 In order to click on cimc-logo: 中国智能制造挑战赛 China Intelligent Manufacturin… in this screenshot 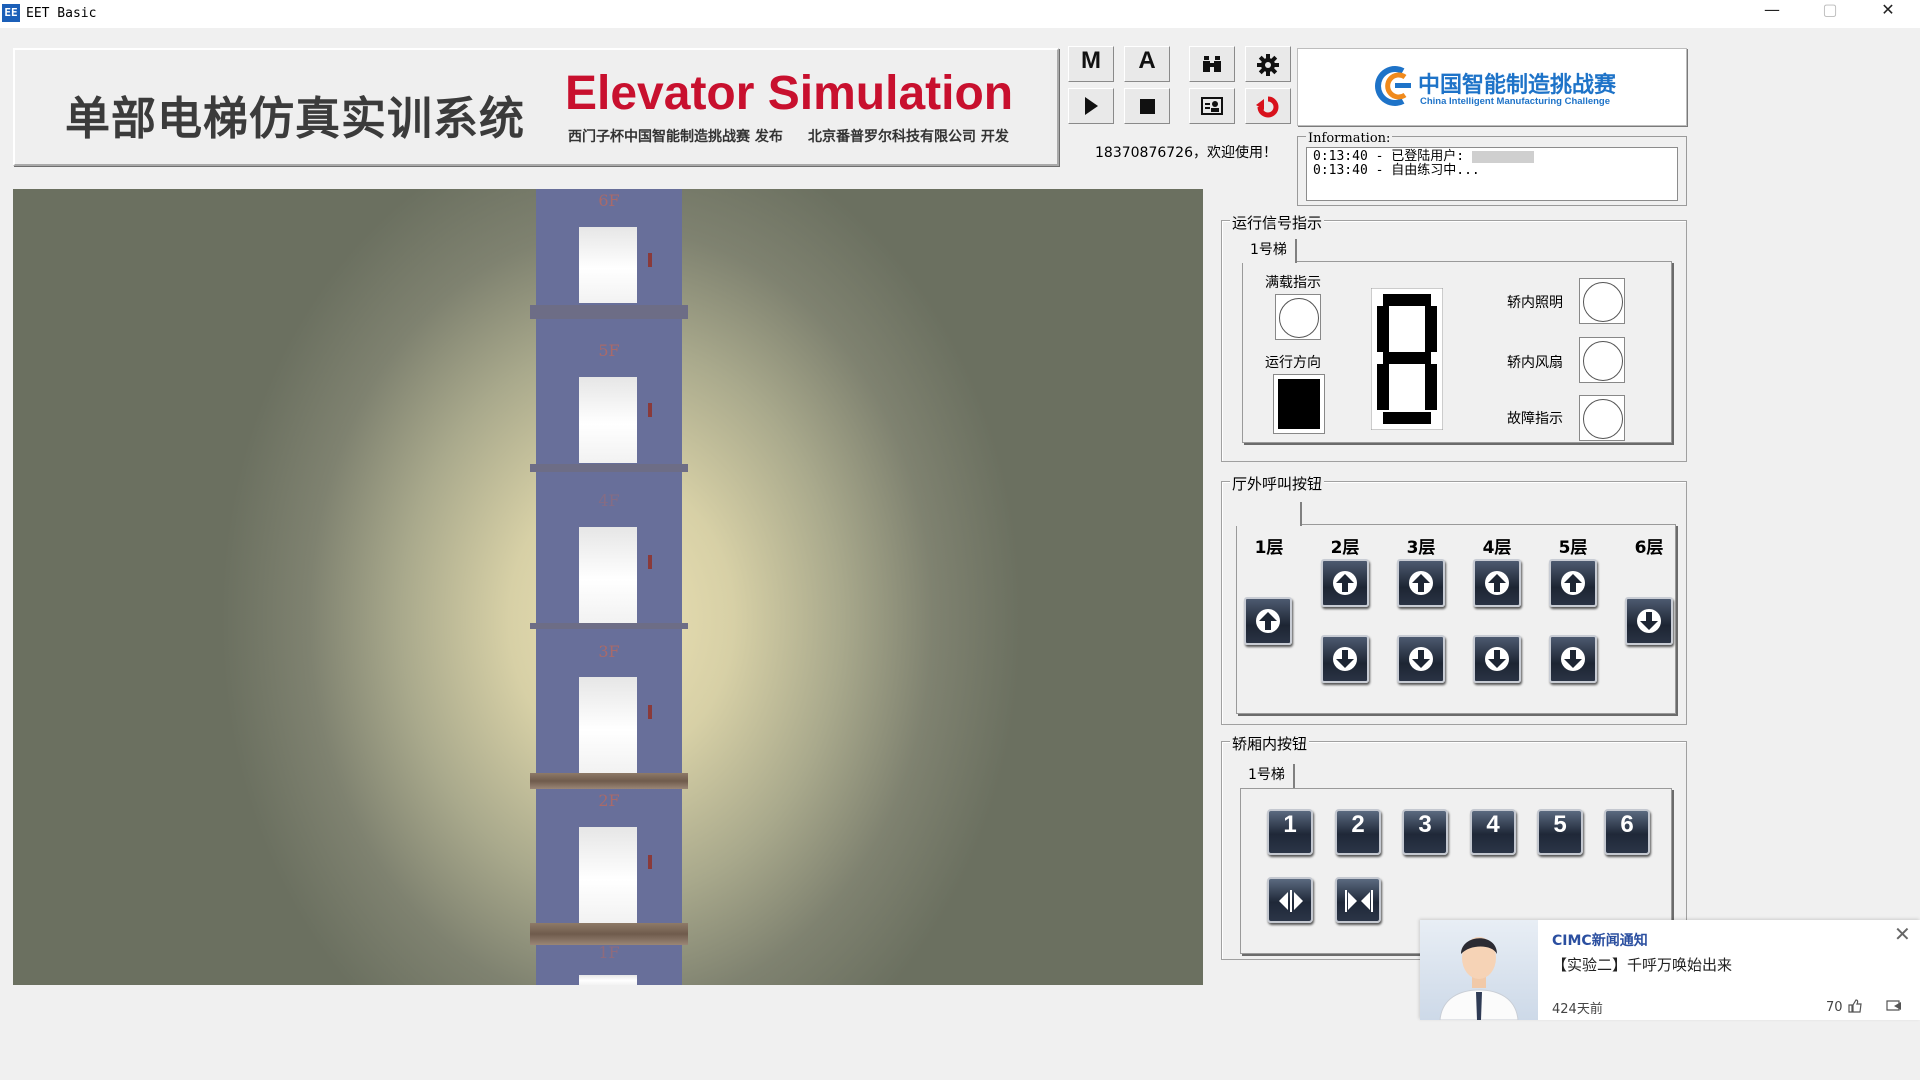, I will do `click(1492, 87)`.